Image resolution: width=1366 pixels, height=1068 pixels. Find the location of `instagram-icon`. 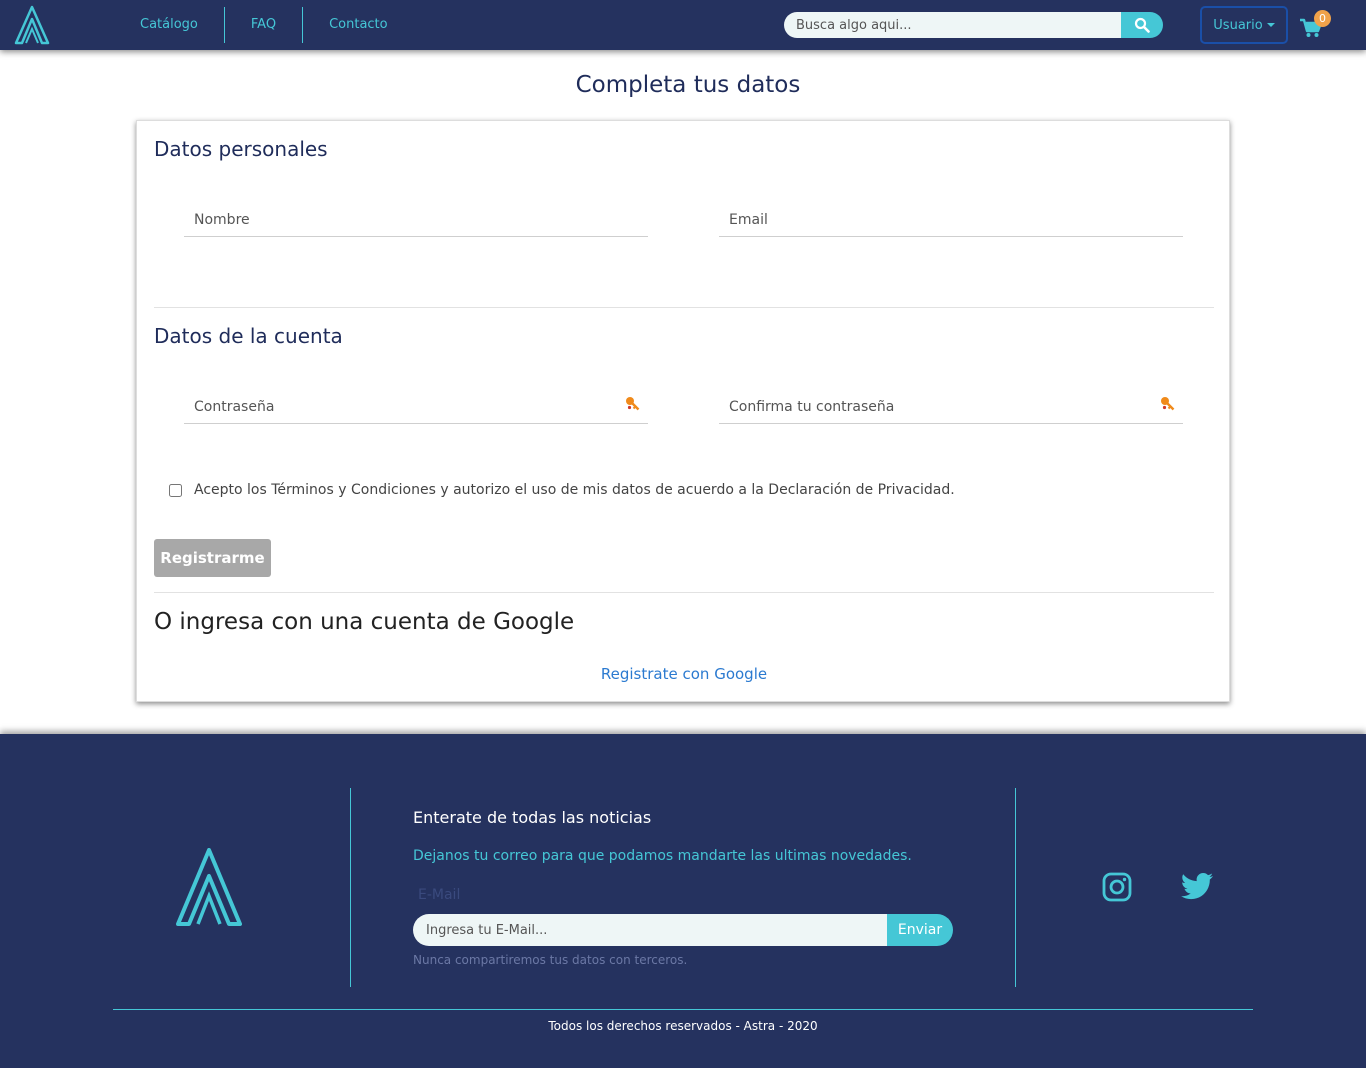

instagram-icon is located at coordinates (1117, 887).